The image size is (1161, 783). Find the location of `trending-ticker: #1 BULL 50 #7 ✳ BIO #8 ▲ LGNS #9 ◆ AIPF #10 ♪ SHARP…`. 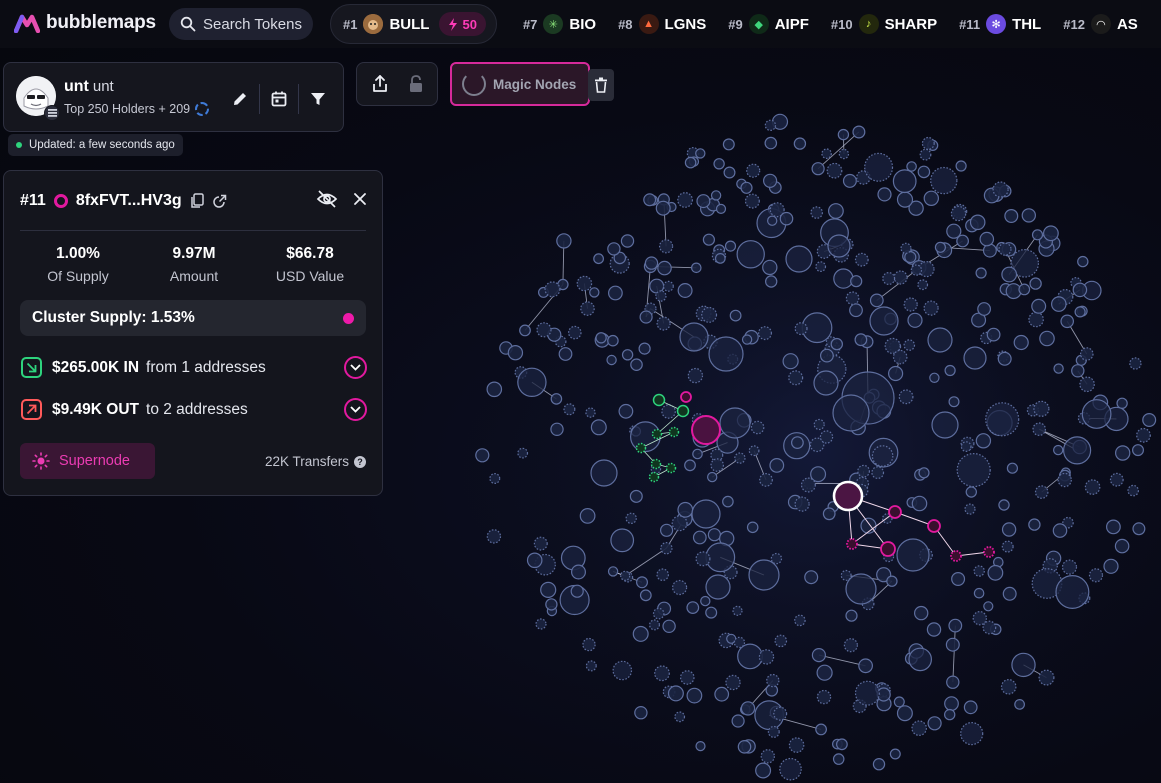

trending-ticker: #1 BULL 50 #7 ✳ BIO #8 ▲ LGNS #9 ◆ AIPF #10 ♪ SHARP… is located at coordinates (745, 24).